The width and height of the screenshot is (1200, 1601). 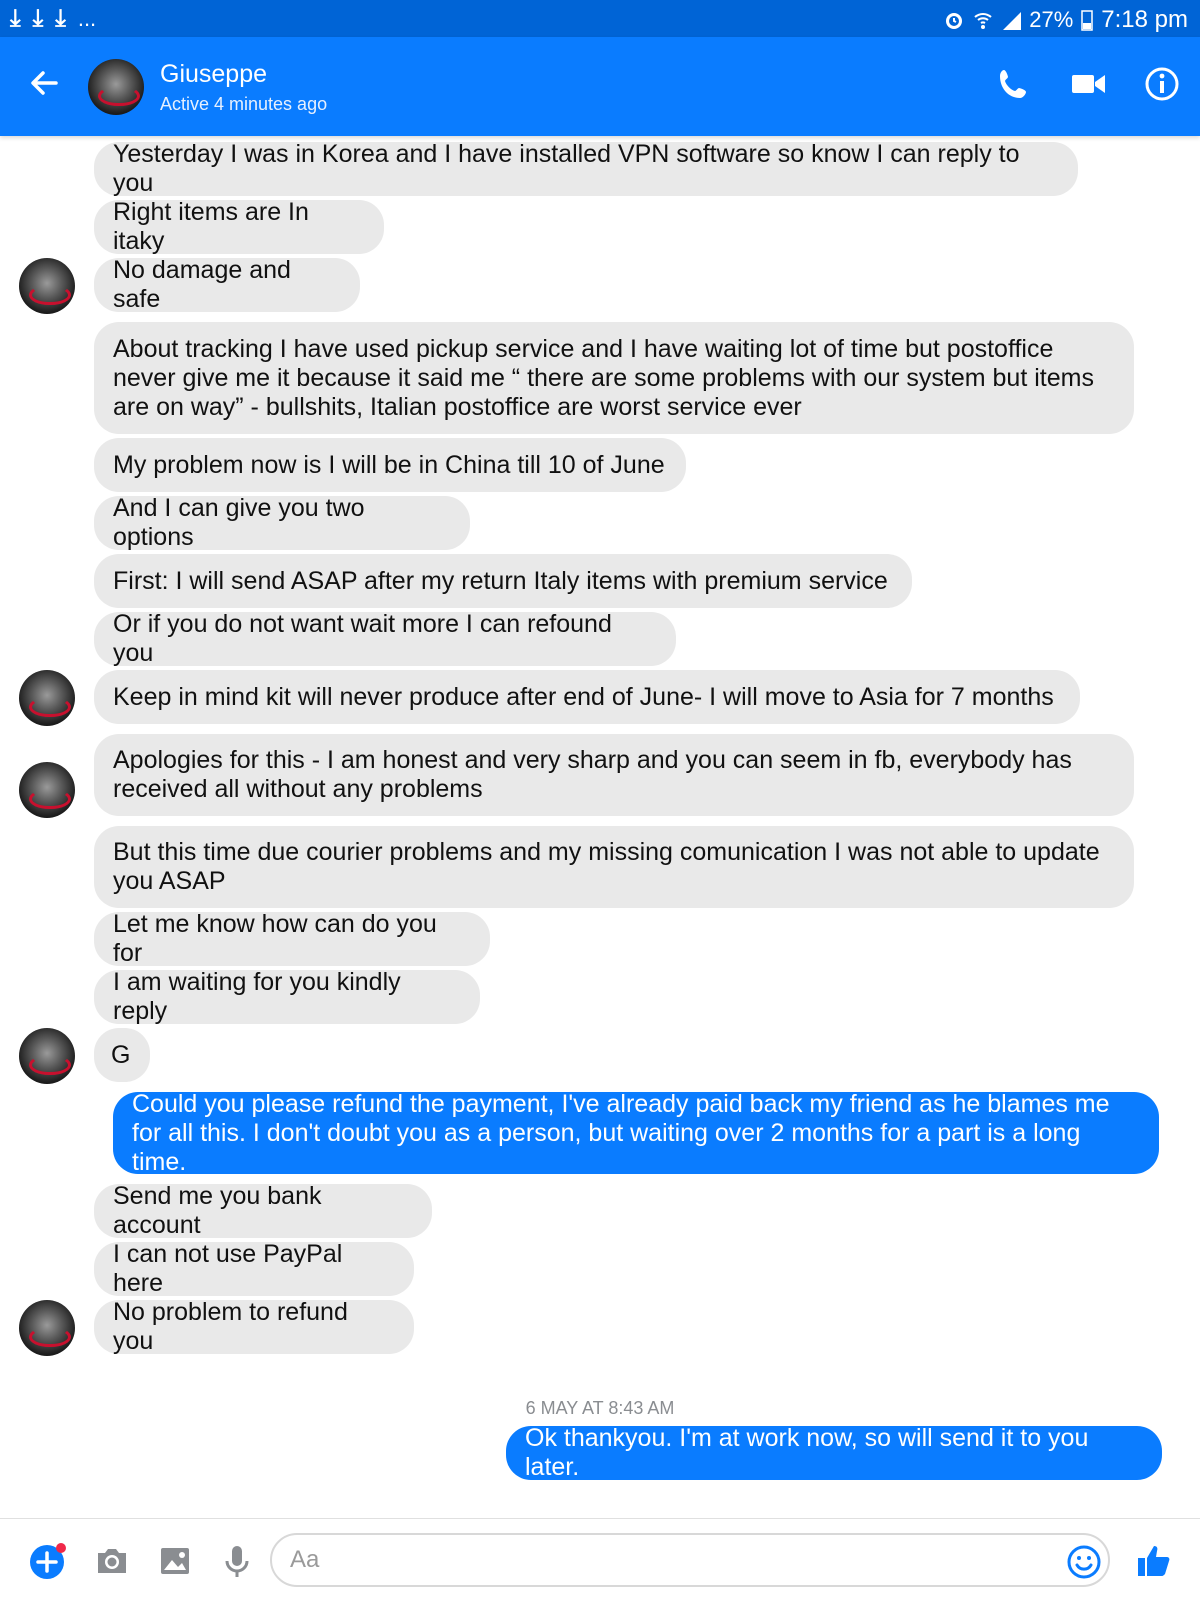 What do you see at coordinates (292, 938) in the screenshot?
I see `incoming-message: Let me know how can do you for` at bounding box center [292, 938].